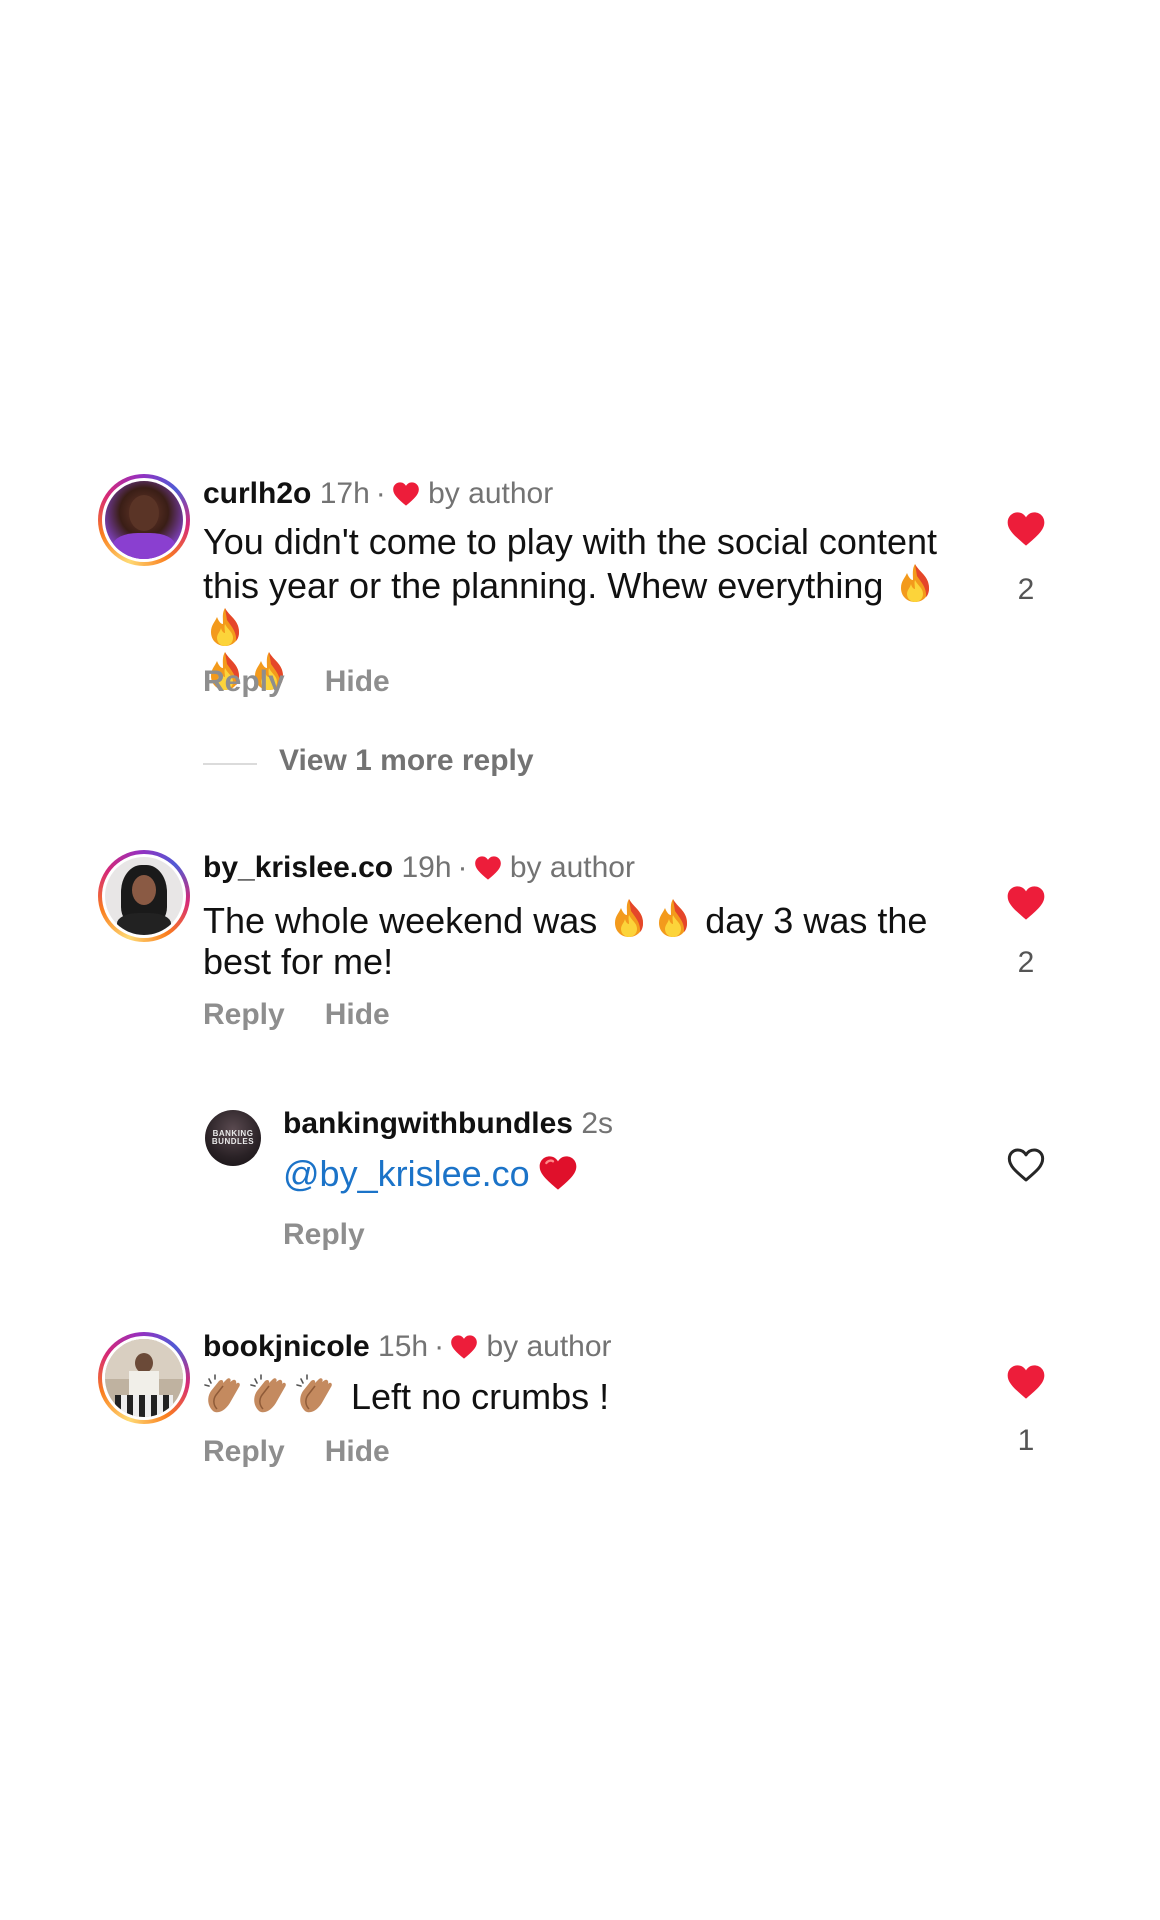 This screenshot has width=1160, height=1920. Describe the element at coordinates (230, 764) in the screenshot. I see `view-more-divider` at that location.